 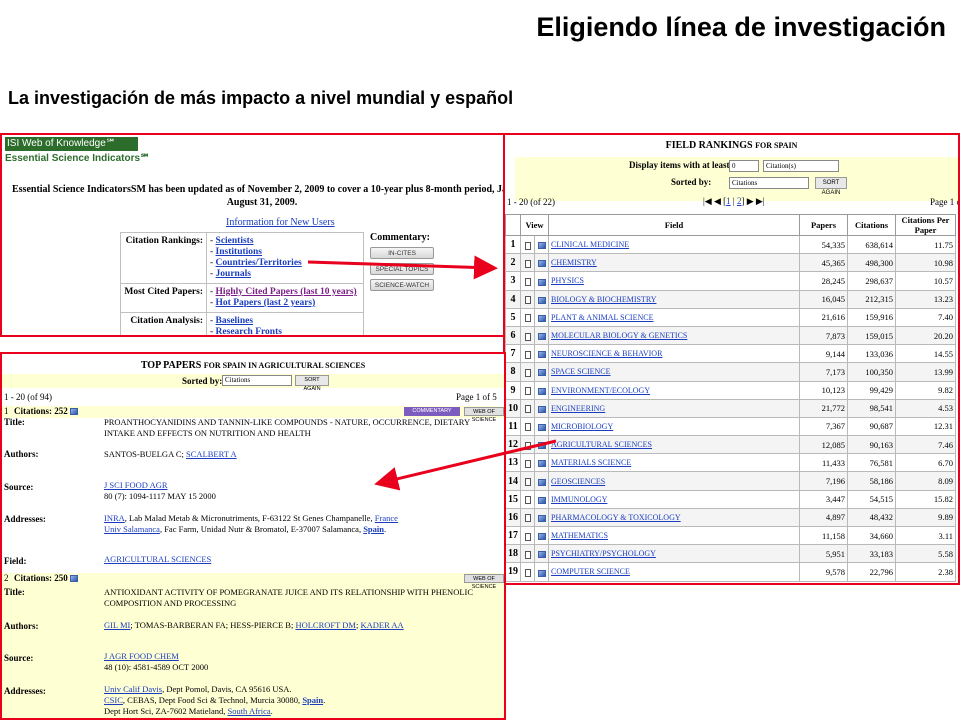 I want to click on paper-1-wos-button: WEB OF SCIENCE, so click(x=484, y=415).